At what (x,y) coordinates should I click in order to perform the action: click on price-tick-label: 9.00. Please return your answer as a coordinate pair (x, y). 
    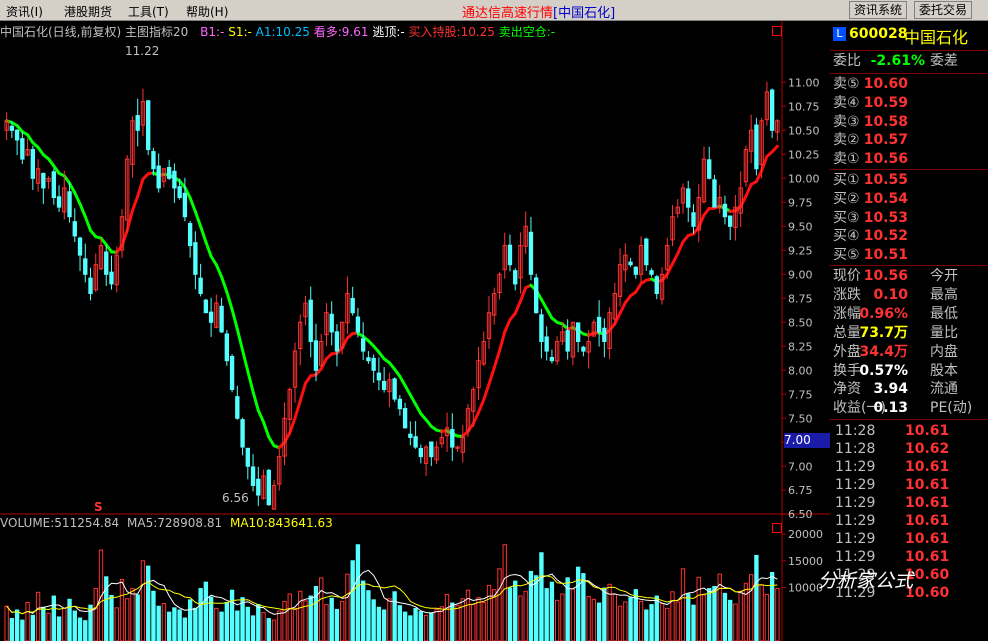
    Looking at the image, I should click on (800, 274).